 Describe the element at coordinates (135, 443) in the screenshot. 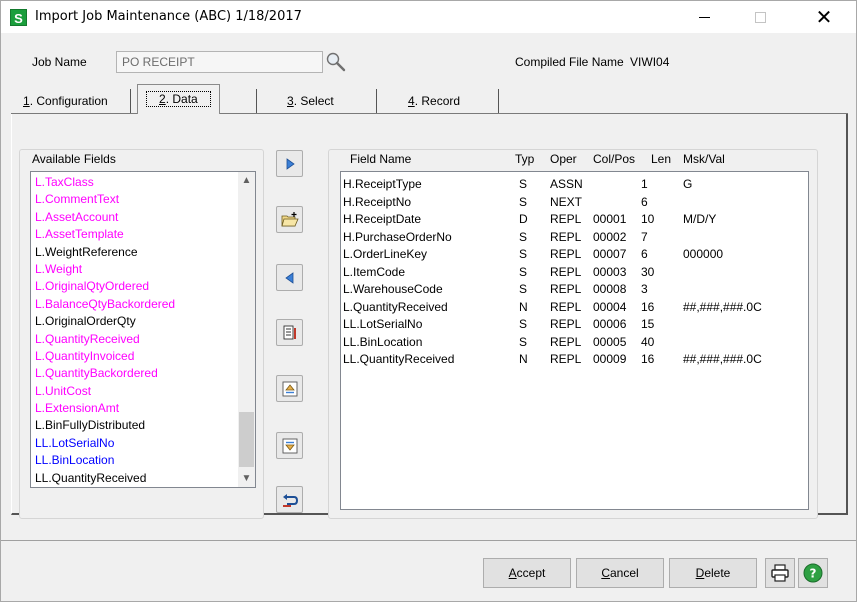

I see `available-field-item: LL.LotSerialNo` at that location.